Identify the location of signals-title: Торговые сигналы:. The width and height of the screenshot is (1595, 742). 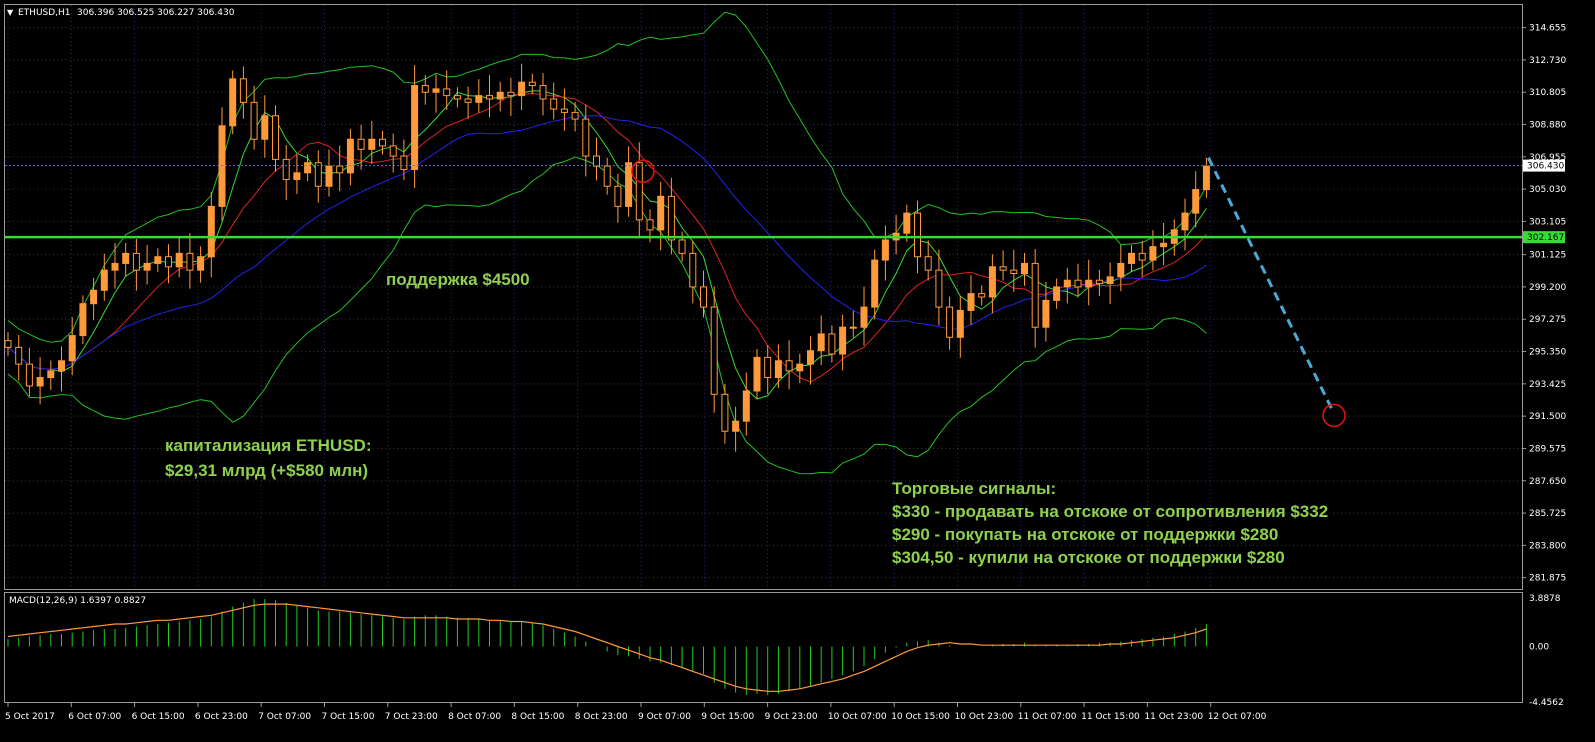
(974, 488).